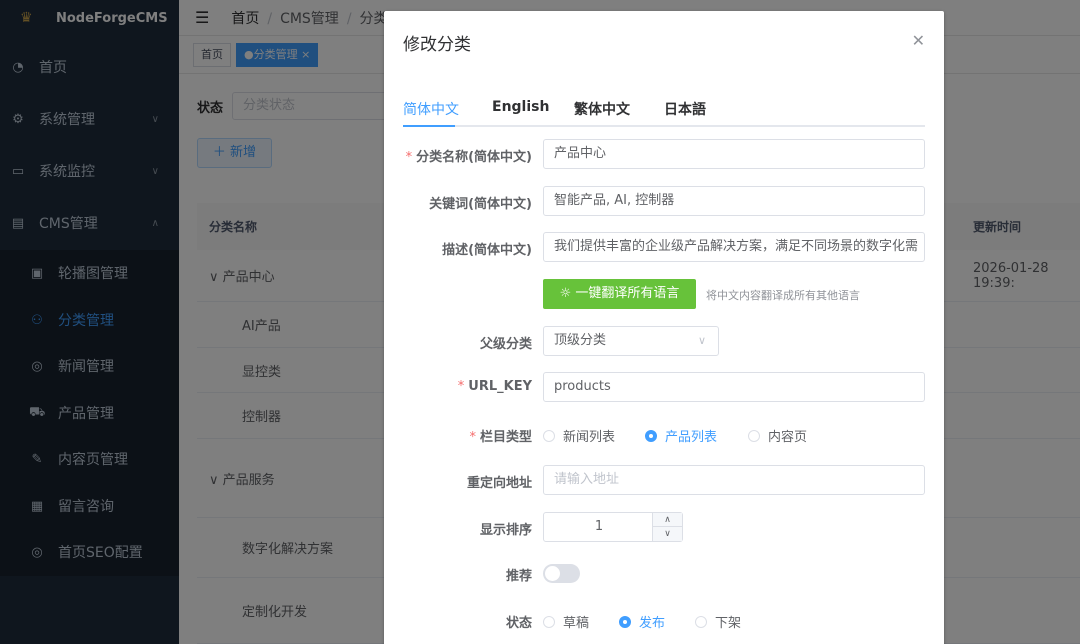  I want to click on translate-hint: 将中文内容翻译成所有其他语言, so click(783, 295).